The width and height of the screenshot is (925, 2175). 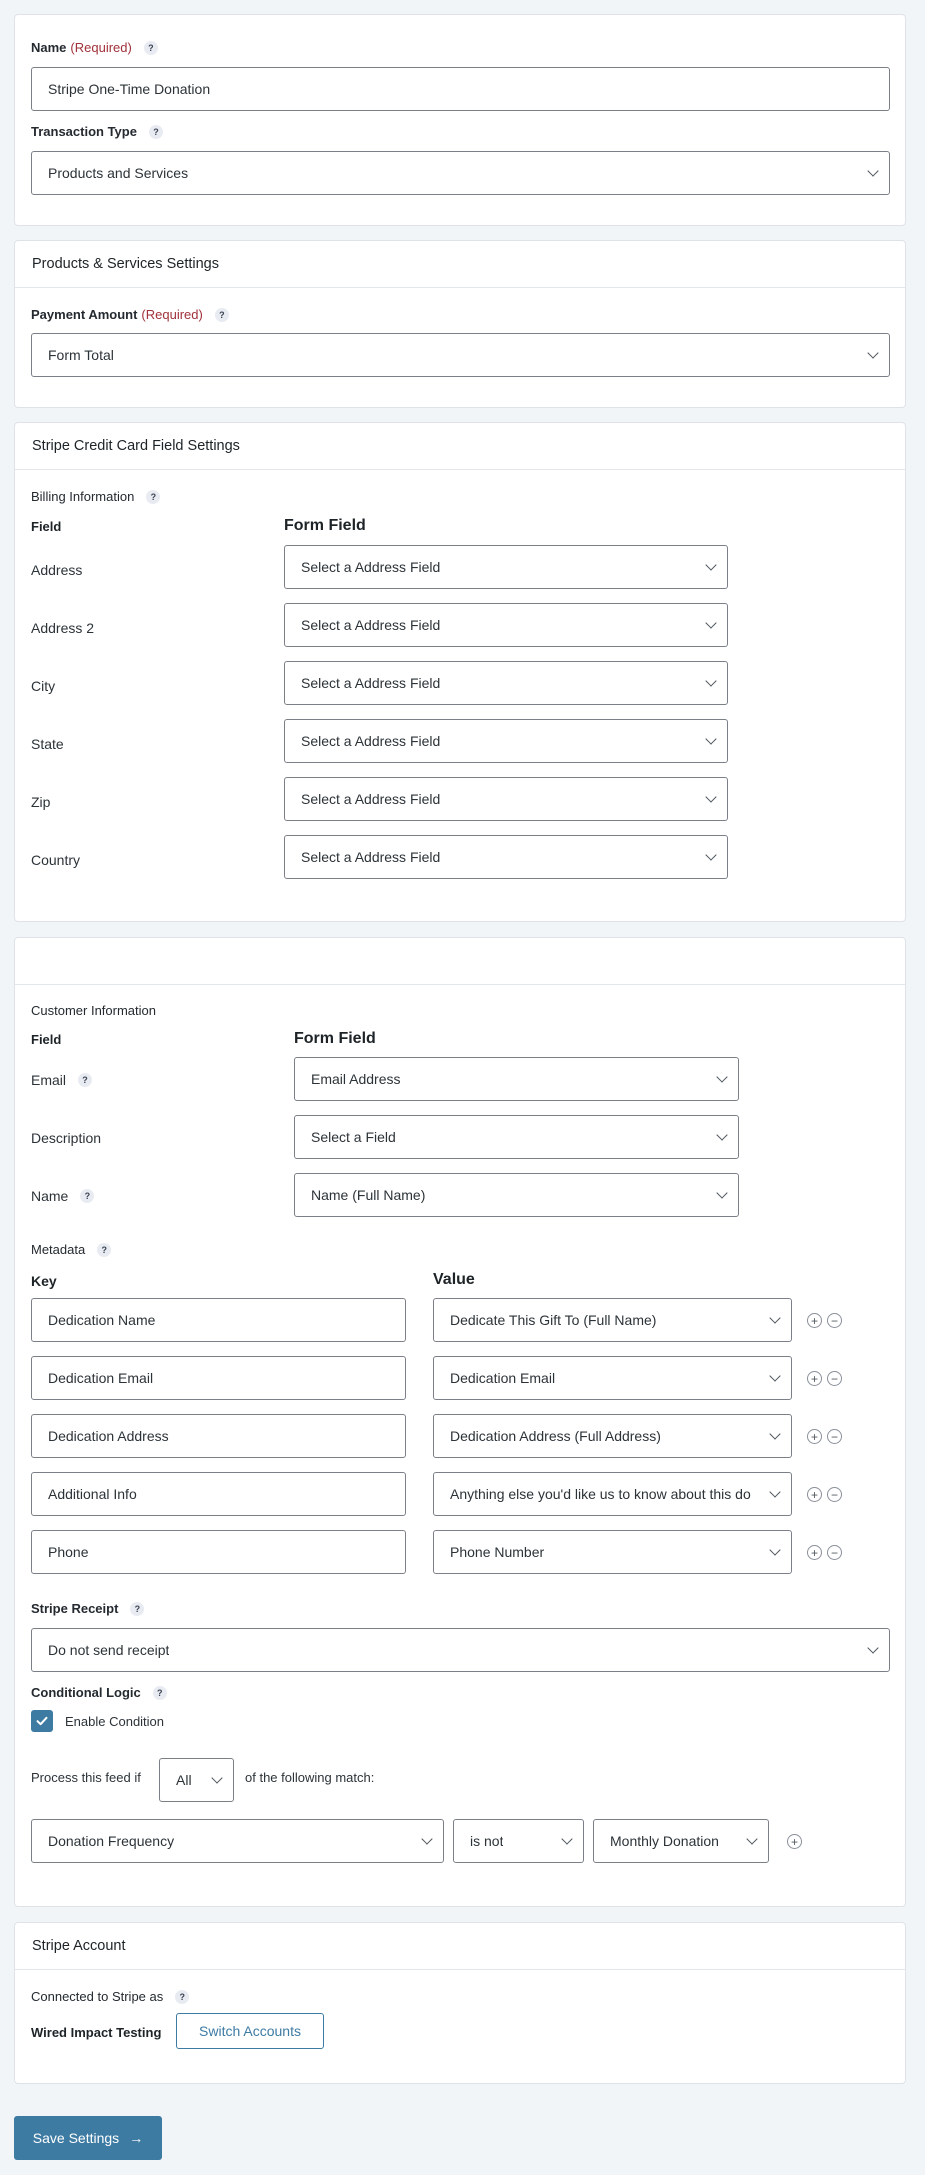 I want to click on transaction-type-help-icon: ?, so click(x=155, y=131).